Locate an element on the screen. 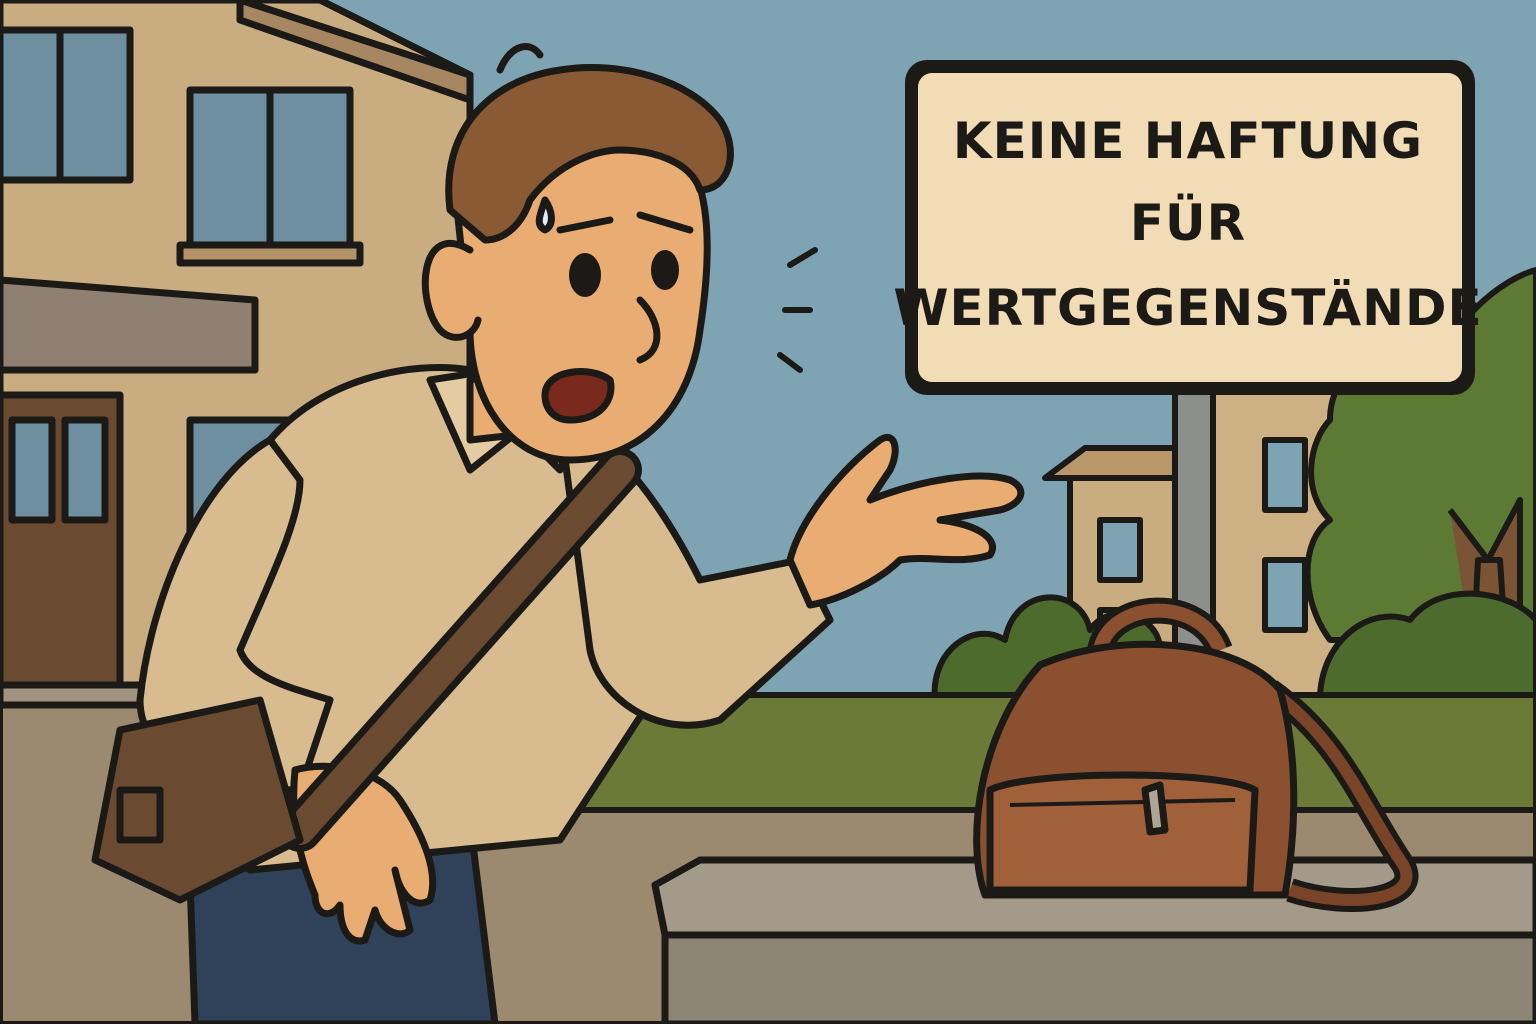 The image size is (1536, 1024). sign-line-1: KEINE HAFTUNG is located at coordinates (1188, 141).